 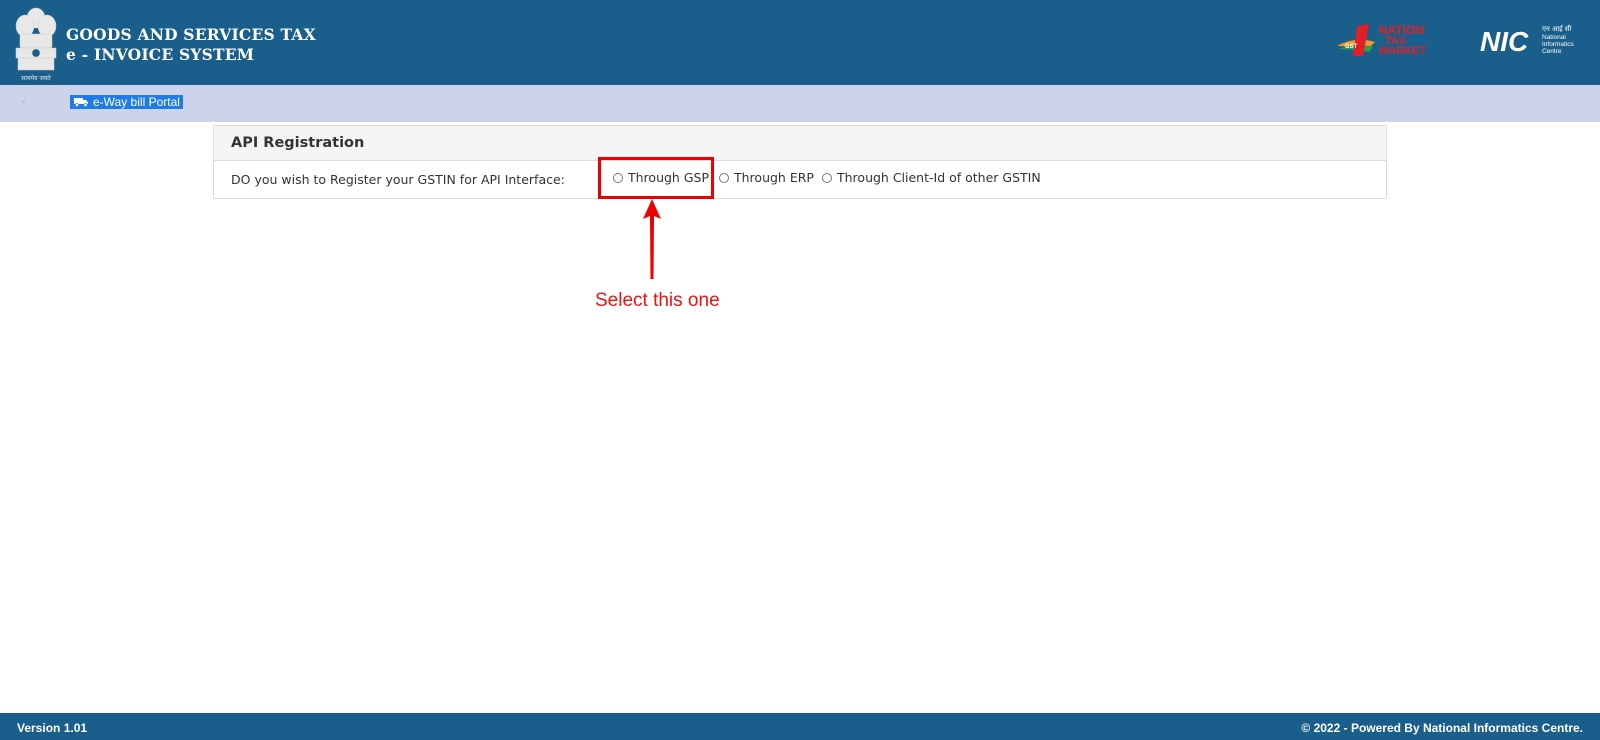 I want to click on panel-title: API Registration, so click(x=800, y=143).